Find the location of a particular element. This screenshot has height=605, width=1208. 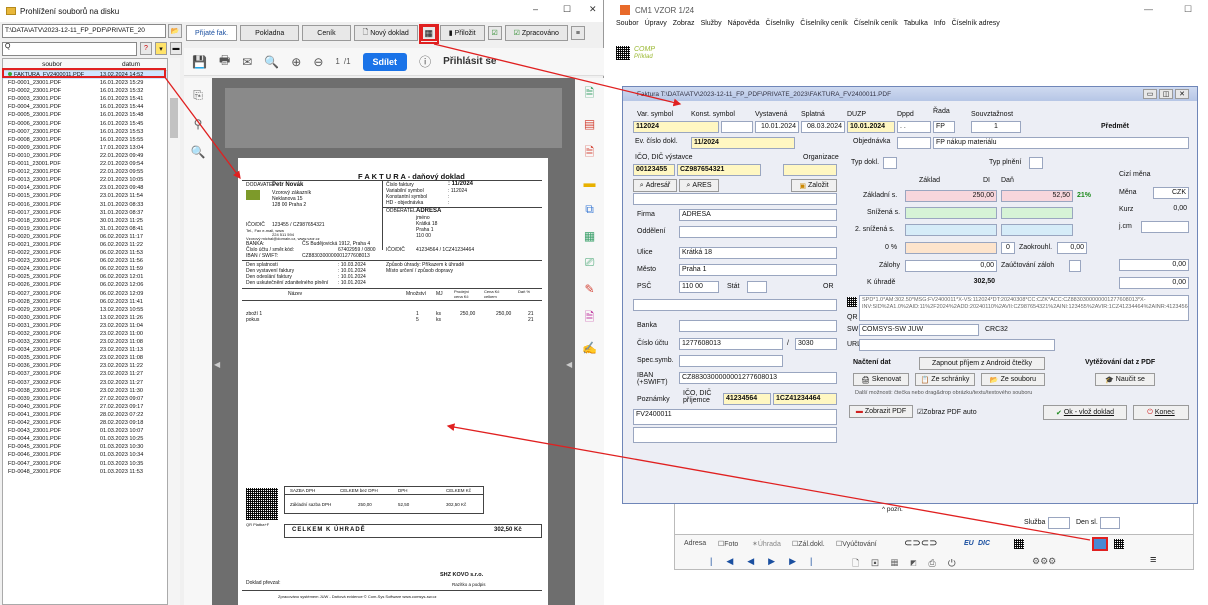

toolbar-dic: DIC is located at coordinates (984, 543).